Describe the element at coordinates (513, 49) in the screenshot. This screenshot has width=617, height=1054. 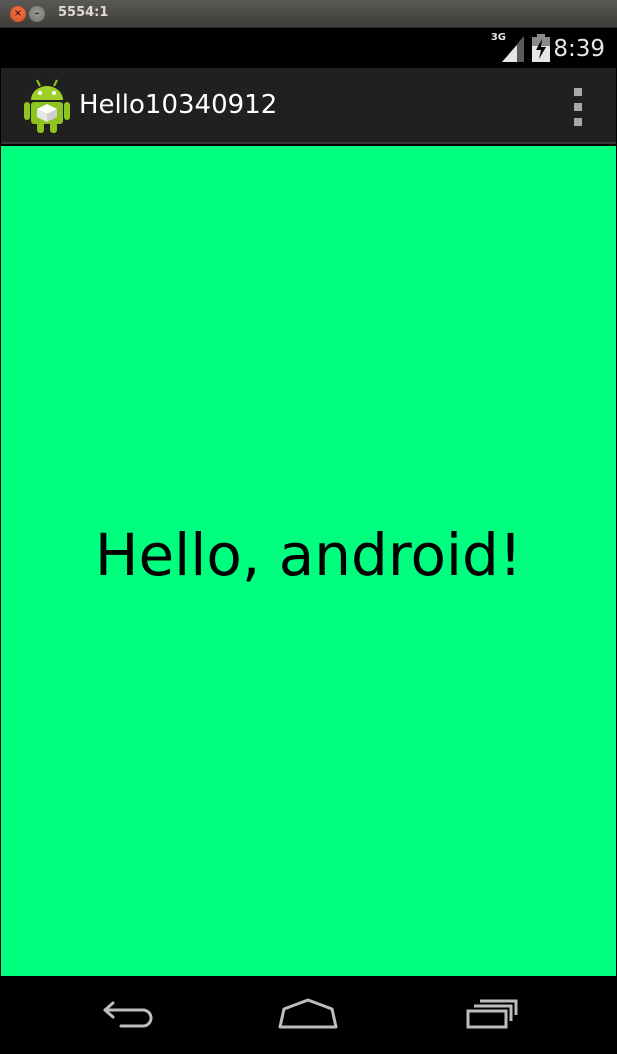
I see `signal-3g-icon` at that location.